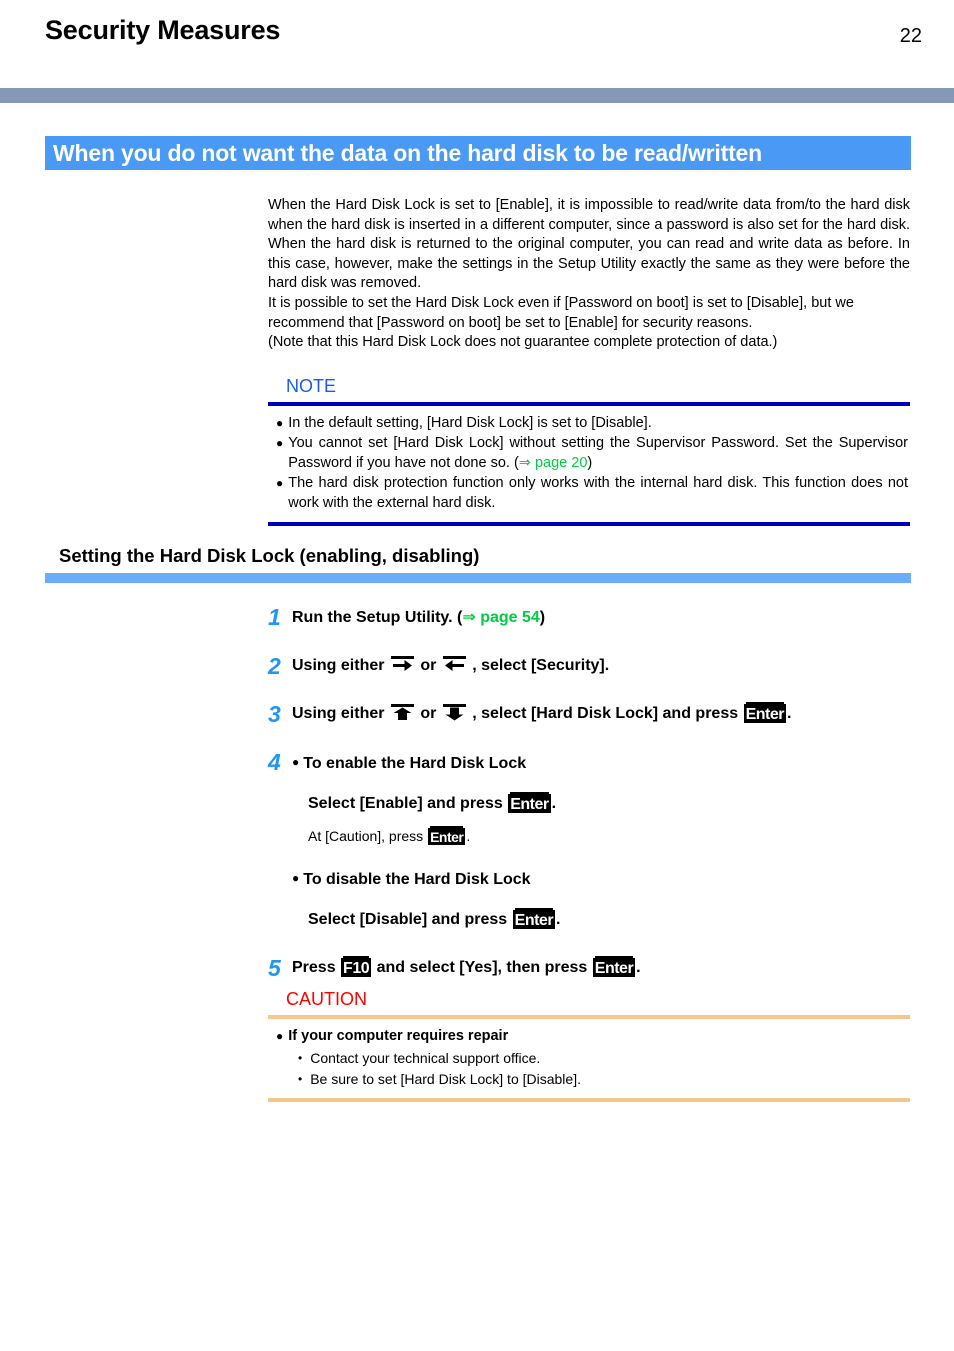 The image size is (954, 1351). I want to click on step-4-enable-action: Select [Enable] and press Enter., so click(601, 804).